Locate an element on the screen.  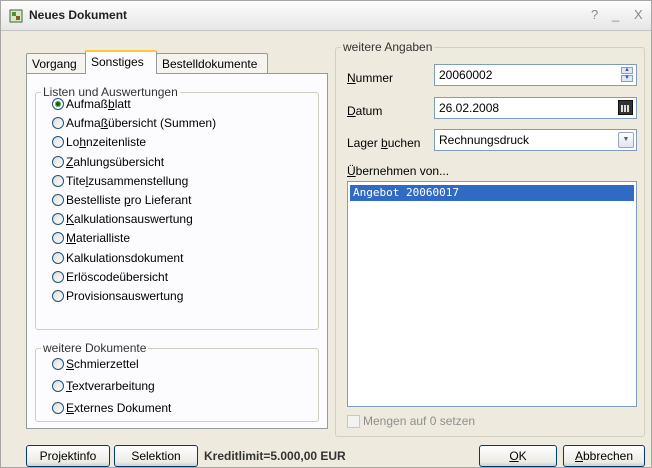
window-title: Neues Dokument is located at coordinates (78, 15).